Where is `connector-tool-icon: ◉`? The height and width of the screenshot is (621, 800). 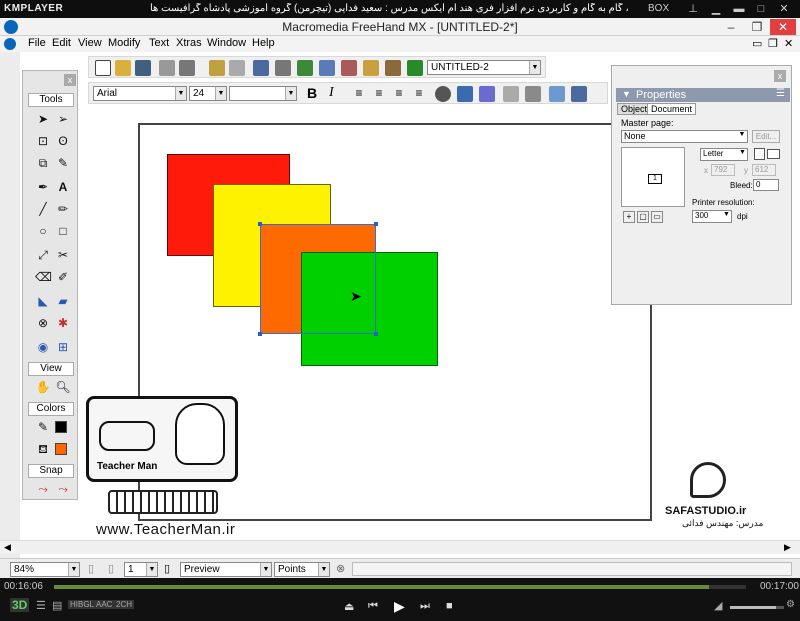
connector-tool-icon: ◉ is located at coordinates (43, 347).